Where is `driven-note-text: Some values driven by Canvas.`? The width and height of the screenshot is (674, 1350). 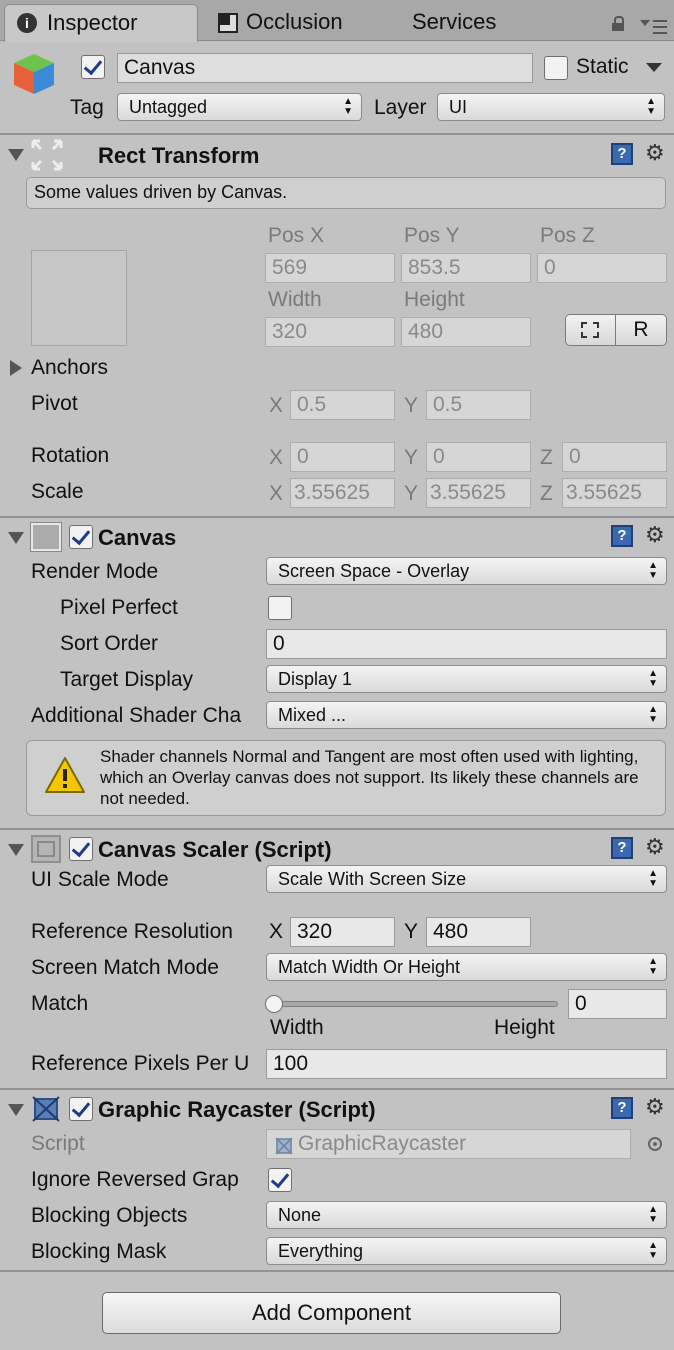 driven-note-text: Some values driven by Canvas. is located at coordinates (161, 192).